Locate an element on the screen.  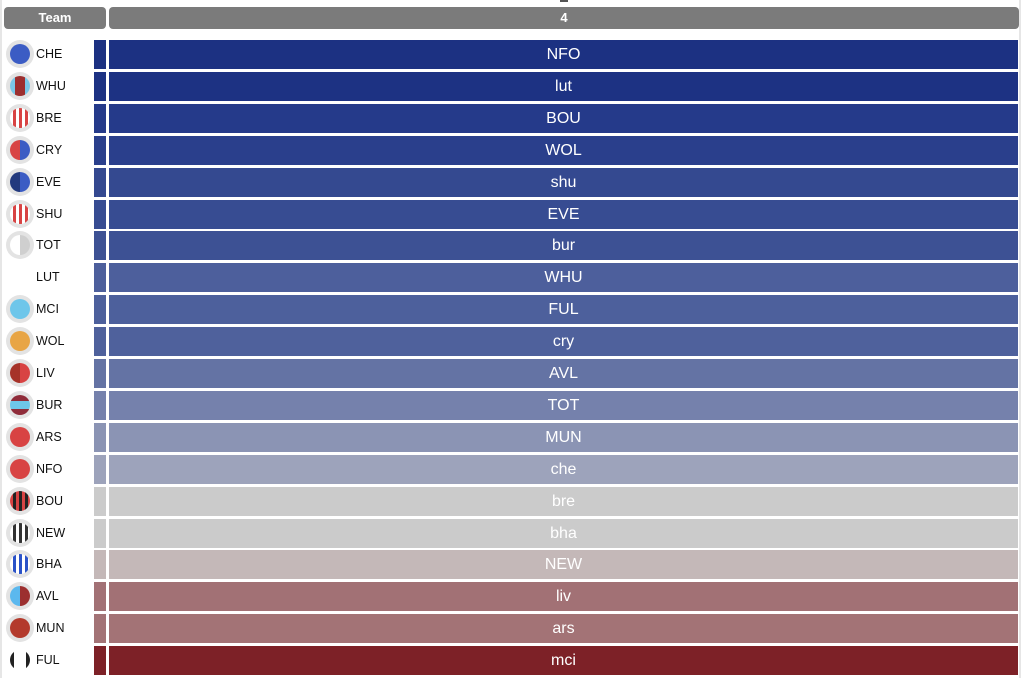
team-cell: BUR is located at coordinates (48, 405).